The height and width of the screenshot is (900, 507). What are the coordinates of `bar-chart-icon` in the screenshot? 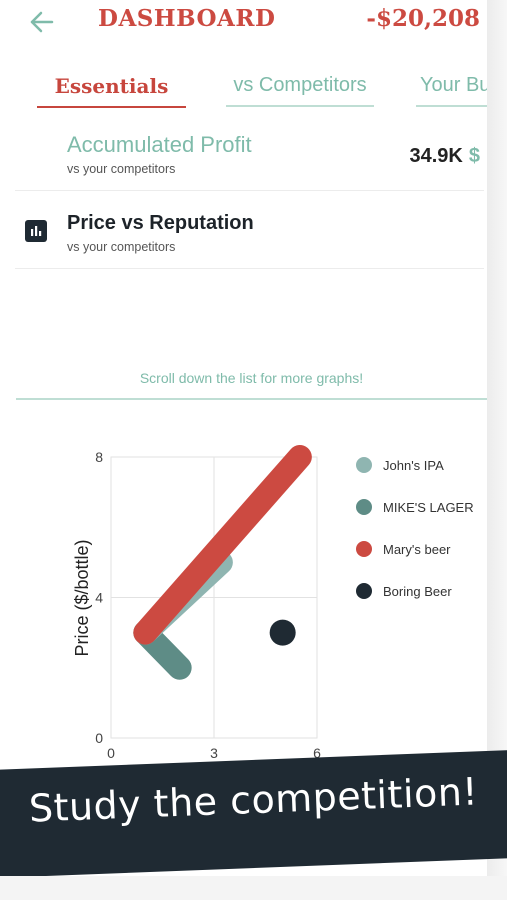 It's located at (36, 231).